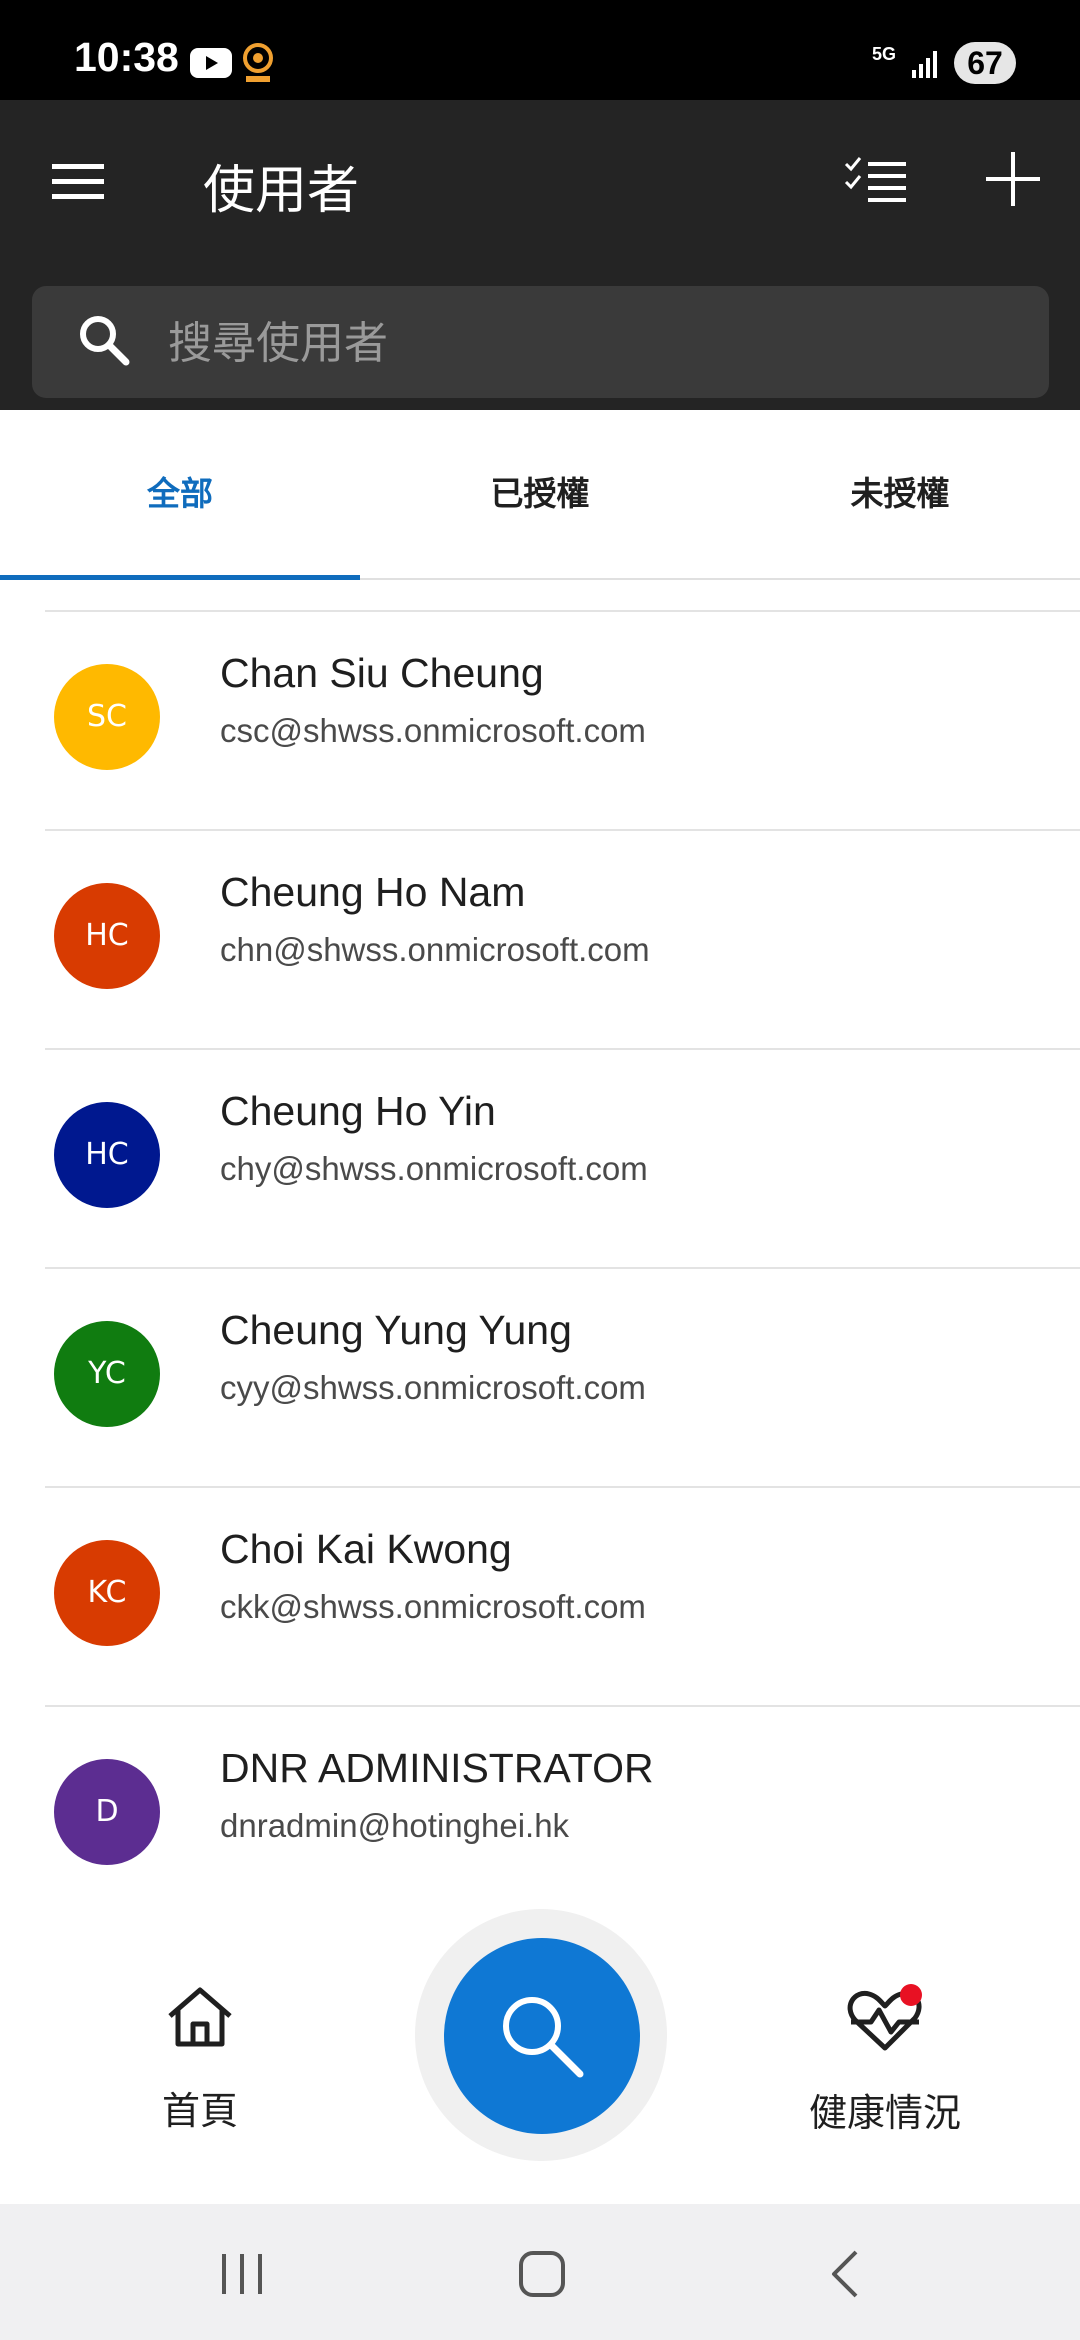  Describe the element at coordinates (846, 2274) in the screenshot. I see `back-icon` at that location.